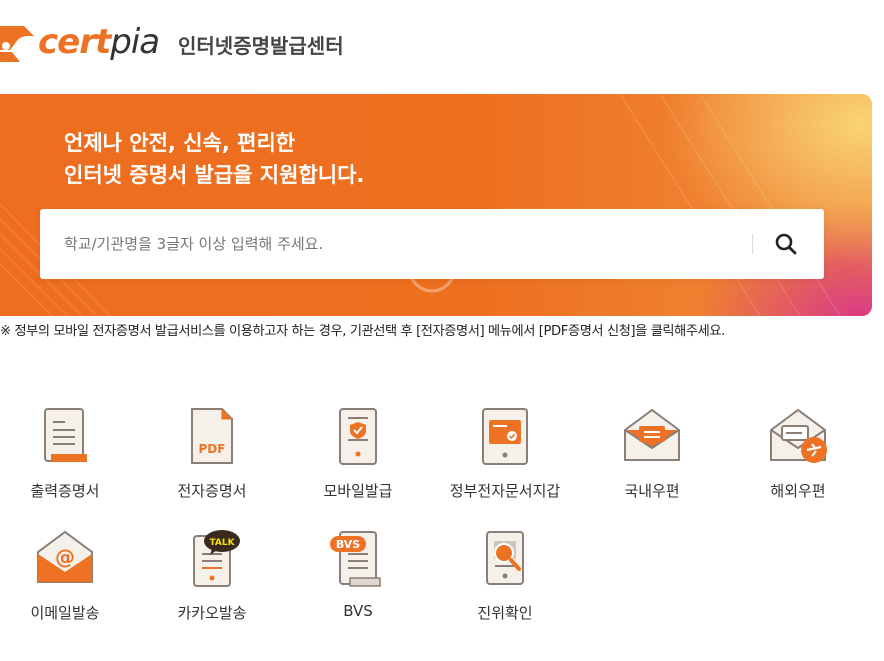 The height and width of the screenshot is (661, 884). I want to click on authenticity-check-icon, so click(505, 558).